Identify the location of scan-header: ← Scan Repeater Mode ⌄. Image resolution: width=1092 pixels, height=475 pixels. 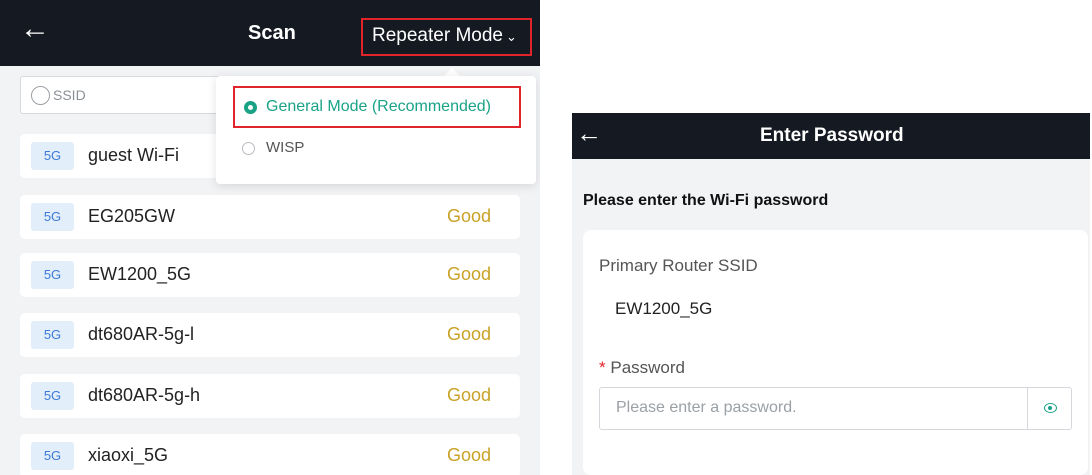
(270, 33).